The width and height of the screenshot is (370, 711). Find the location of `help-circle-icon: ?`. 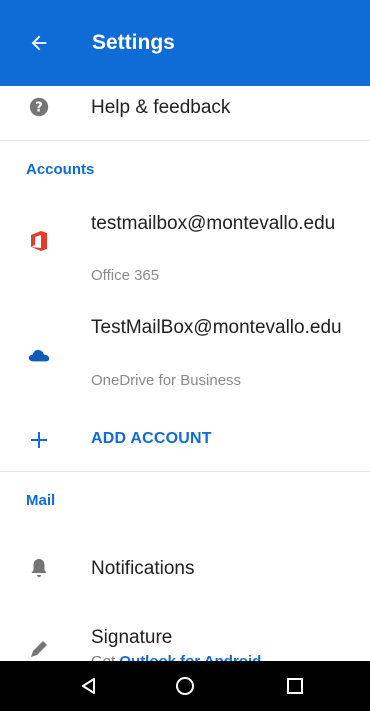

help-circle-icon: ? is located at coordinates (39, 107).